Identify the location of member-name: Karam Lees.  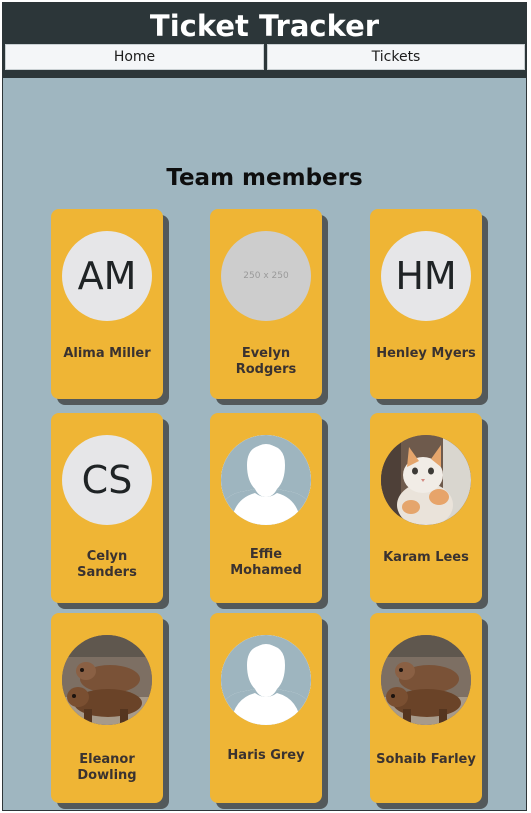
(426, 557).